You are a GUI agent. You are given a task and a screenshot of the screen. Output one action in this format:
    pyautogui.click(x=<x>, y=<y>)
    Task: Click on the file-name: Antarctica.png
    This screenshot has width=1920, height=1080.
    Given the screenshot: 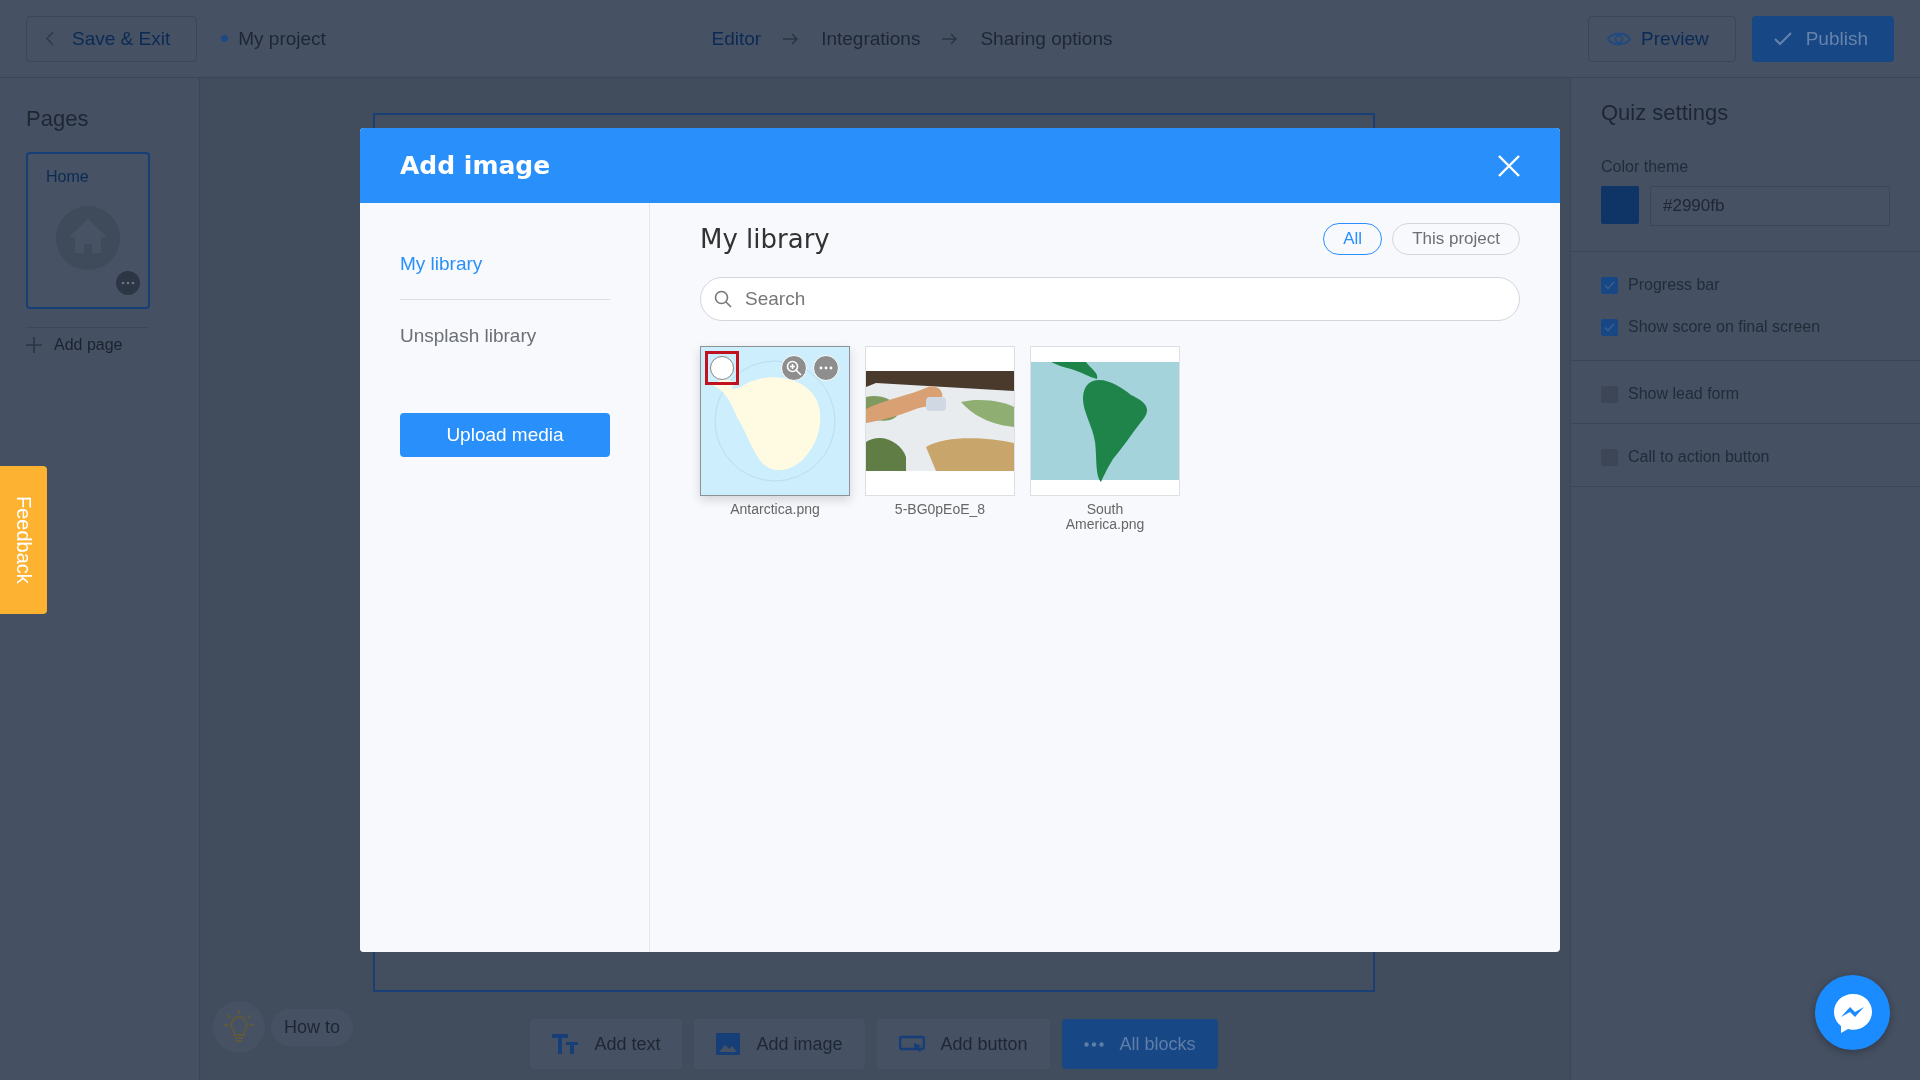 What is the action you would take?
    pyautogui.click(x=775, y=509)
    